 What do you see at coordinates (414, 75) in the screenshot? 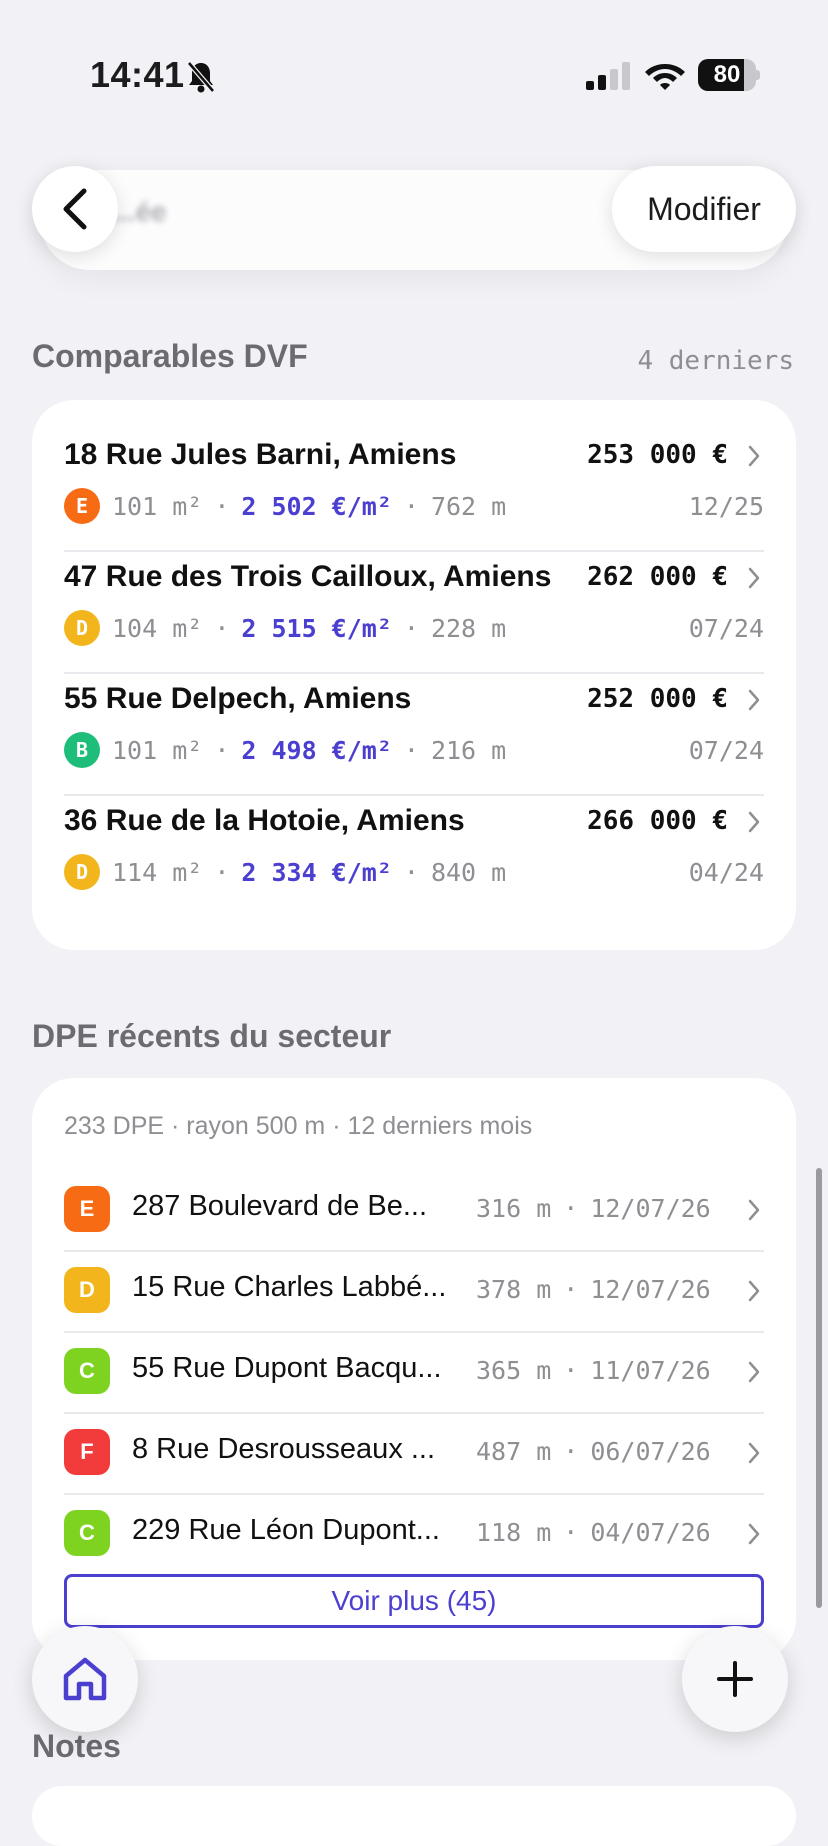
I see `status-bar: 14:41 80` at bounding box center [414, 75].